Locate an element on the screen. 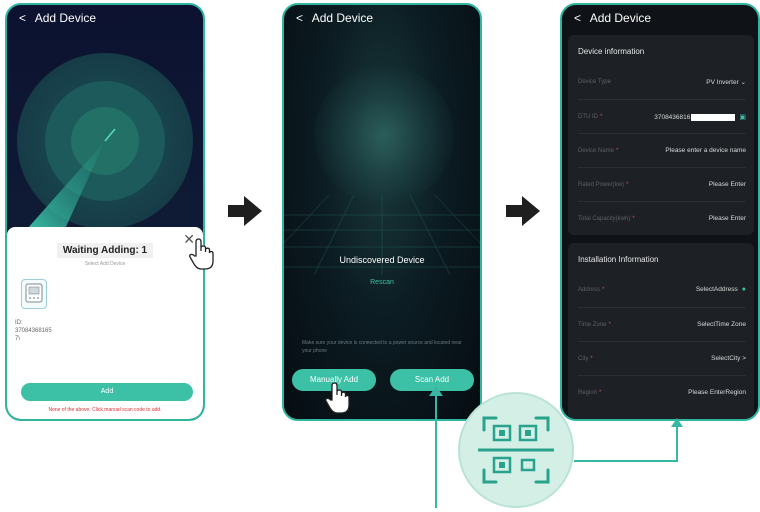 The width and height of the screenshot is (760, 512). row-value: Please enter a device name is located at coordinates (705, 150).